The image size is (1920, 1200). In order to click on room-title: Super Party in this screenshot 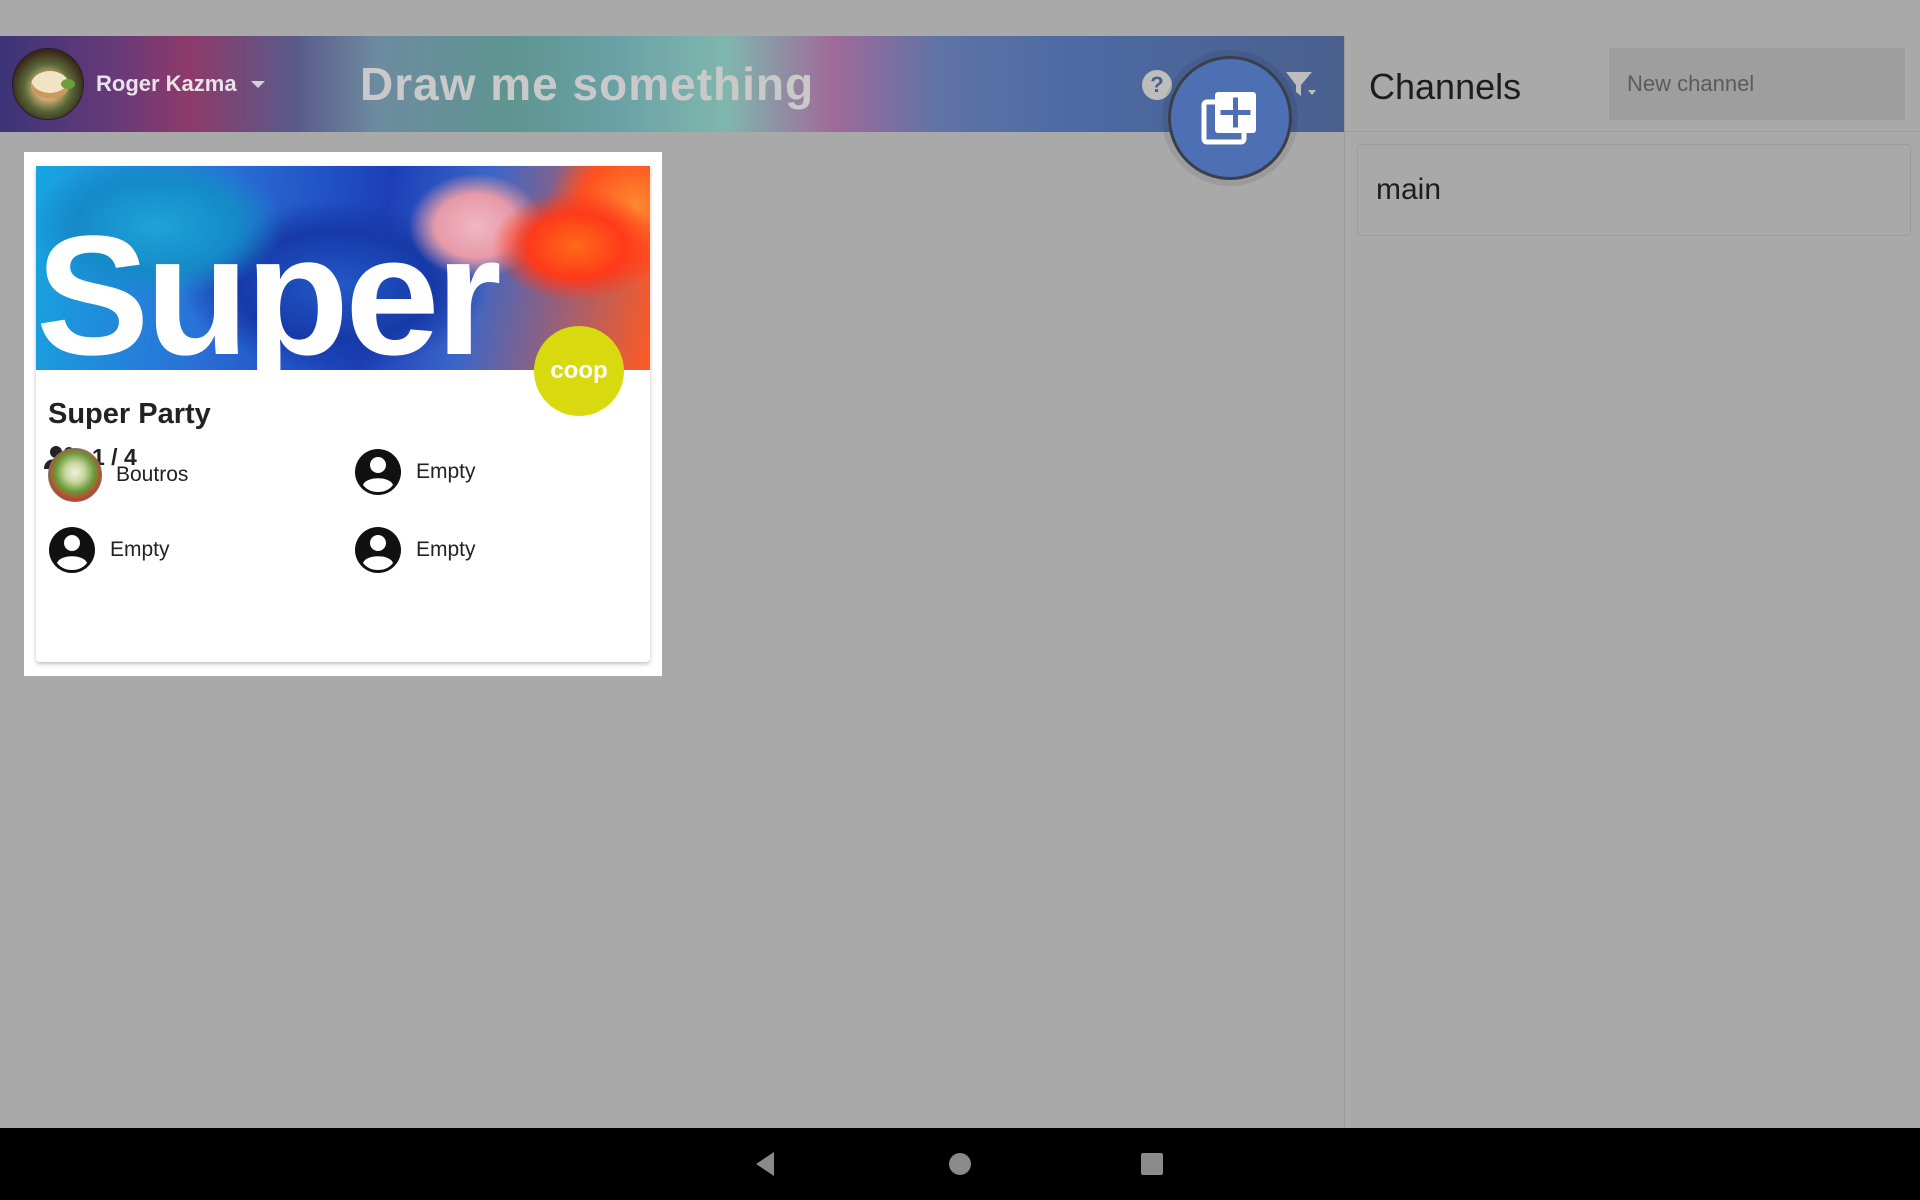, I will do `click(129, 414)`.